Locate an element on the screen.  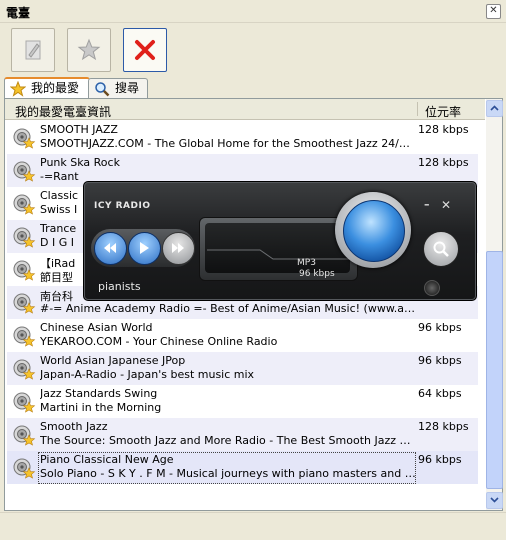
delete-x-icon is located at coordinates (145, 50).